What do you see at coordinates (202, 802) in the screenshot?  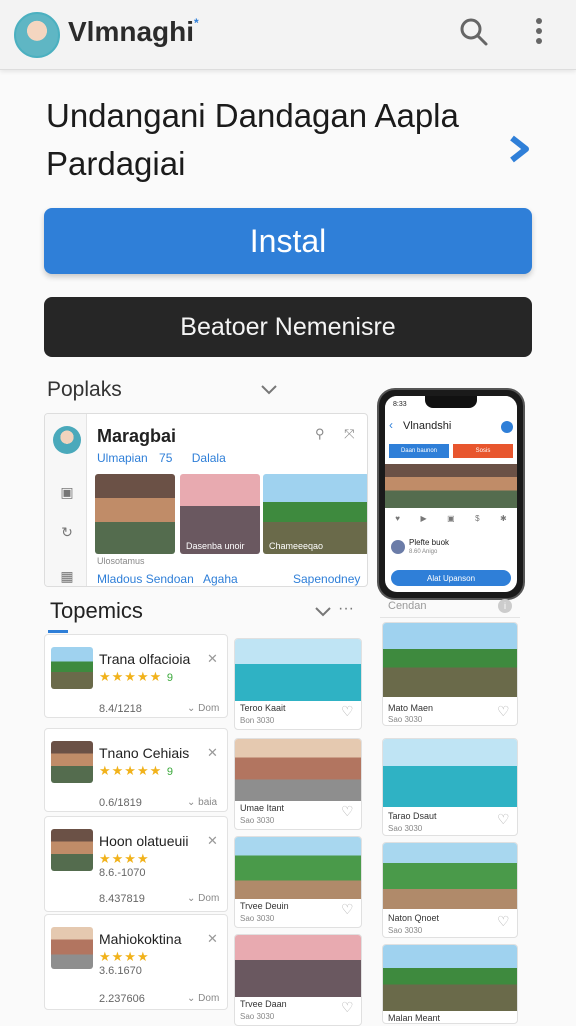 I see `list-item-action: ⌄ baia` at bounding box center [202, 802].